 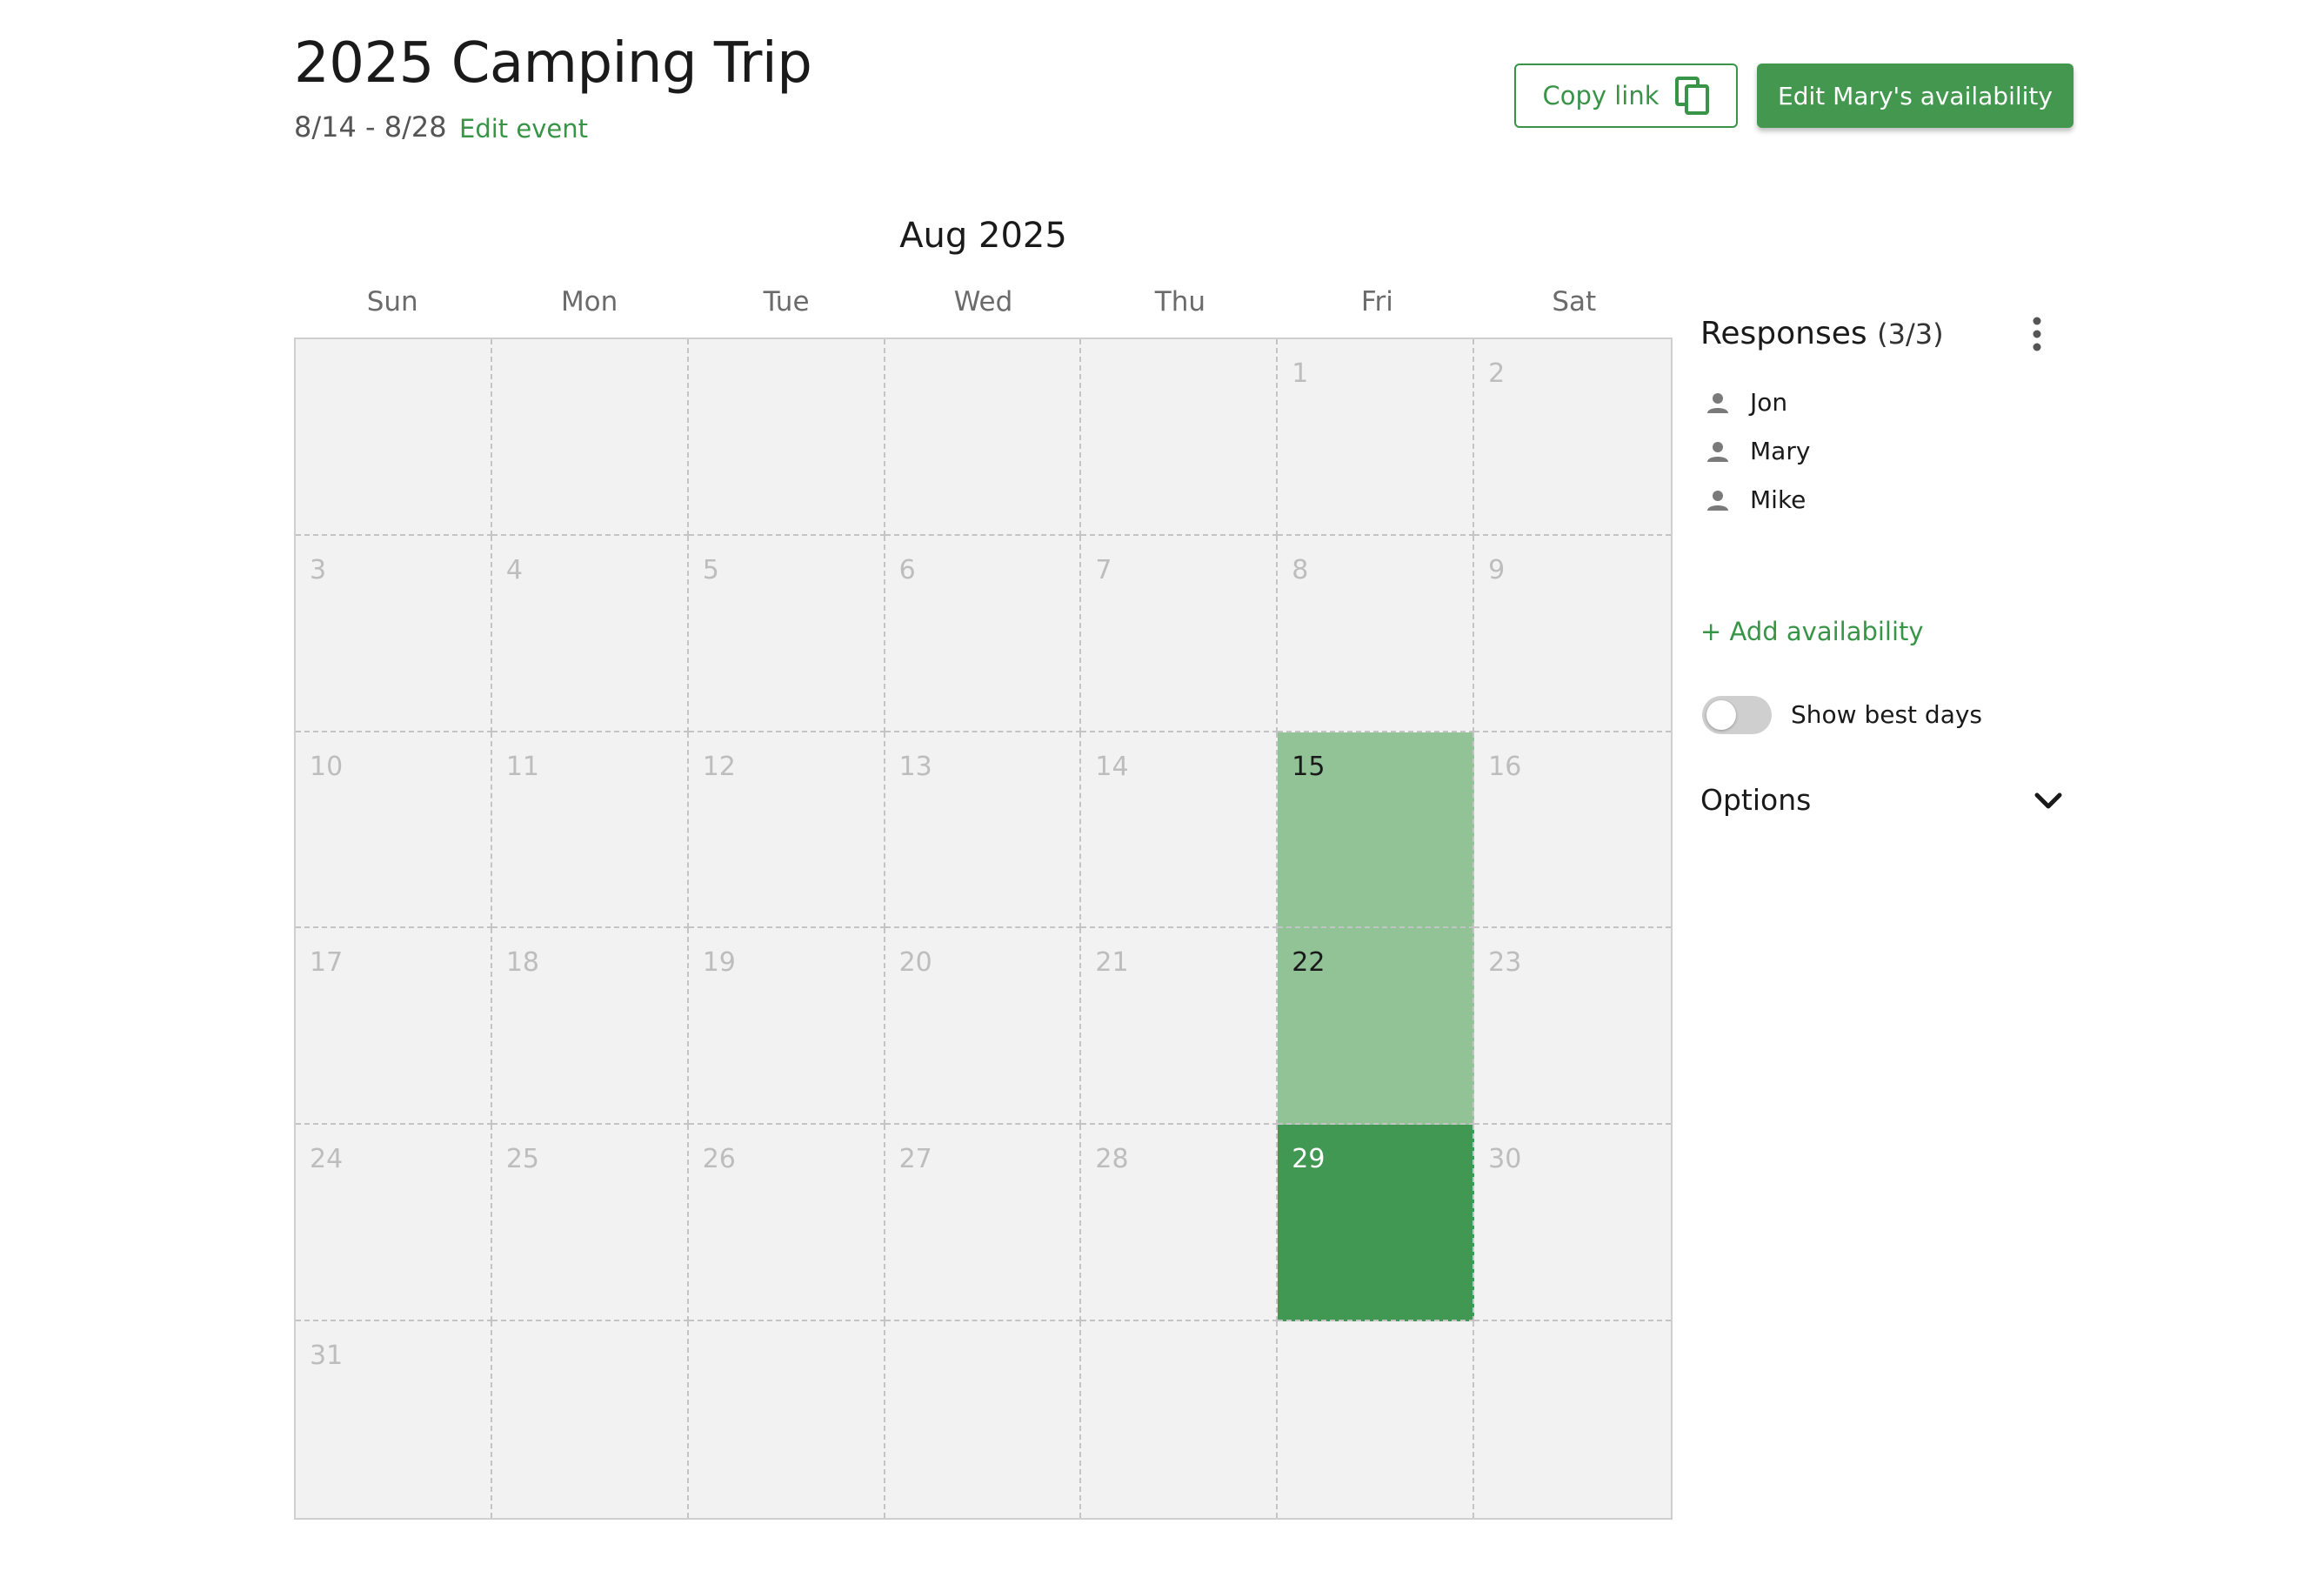 I want to click on responder-item: Jon, so click(x=1746, y=403).